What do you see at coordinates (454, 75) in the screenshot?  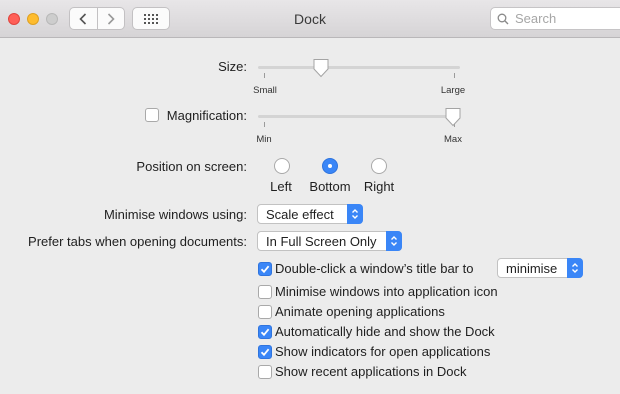 I see `size-slider-tick-max` at bounding box center [454, 75].